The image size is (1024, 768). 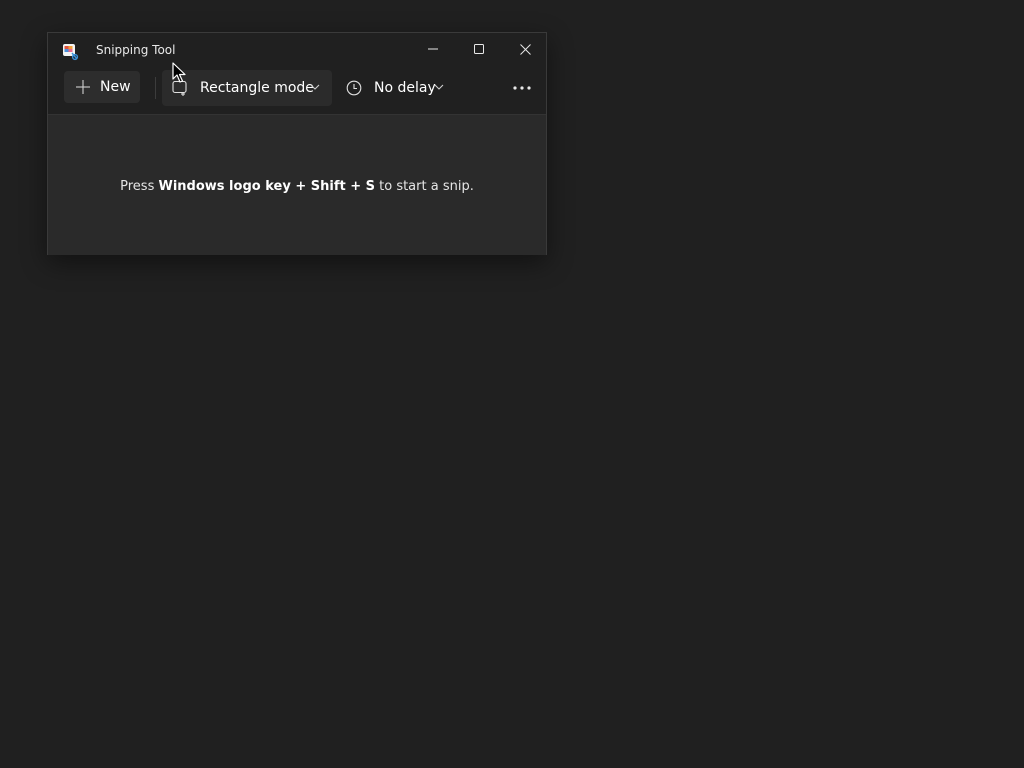 I want to click on delay-label: No delay, so click(x=405, y=88).